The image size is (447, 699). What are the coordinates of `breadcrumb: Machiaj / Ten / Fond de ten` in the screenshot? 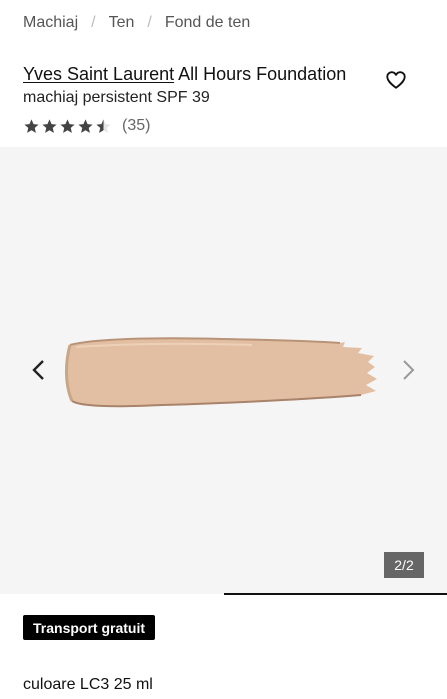 It's located at (136, 23).